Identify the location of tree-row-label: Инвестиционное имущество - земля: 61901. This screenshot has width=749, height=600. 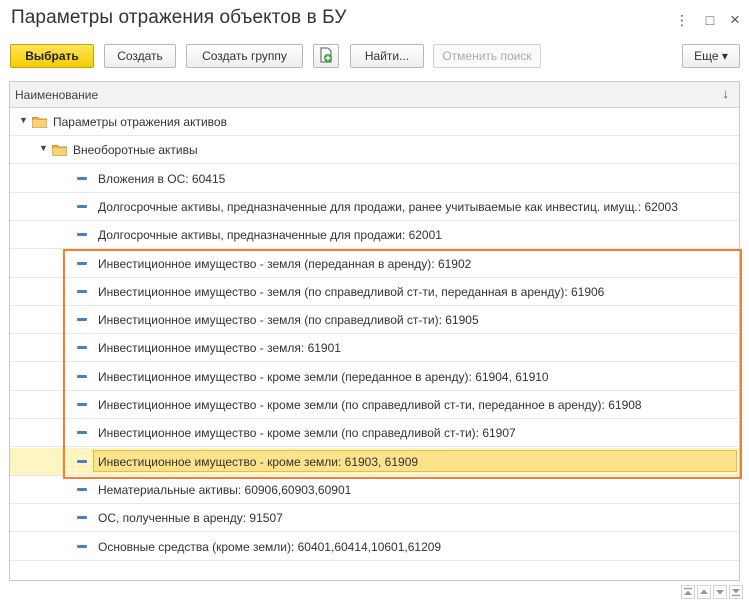
(219, 348).